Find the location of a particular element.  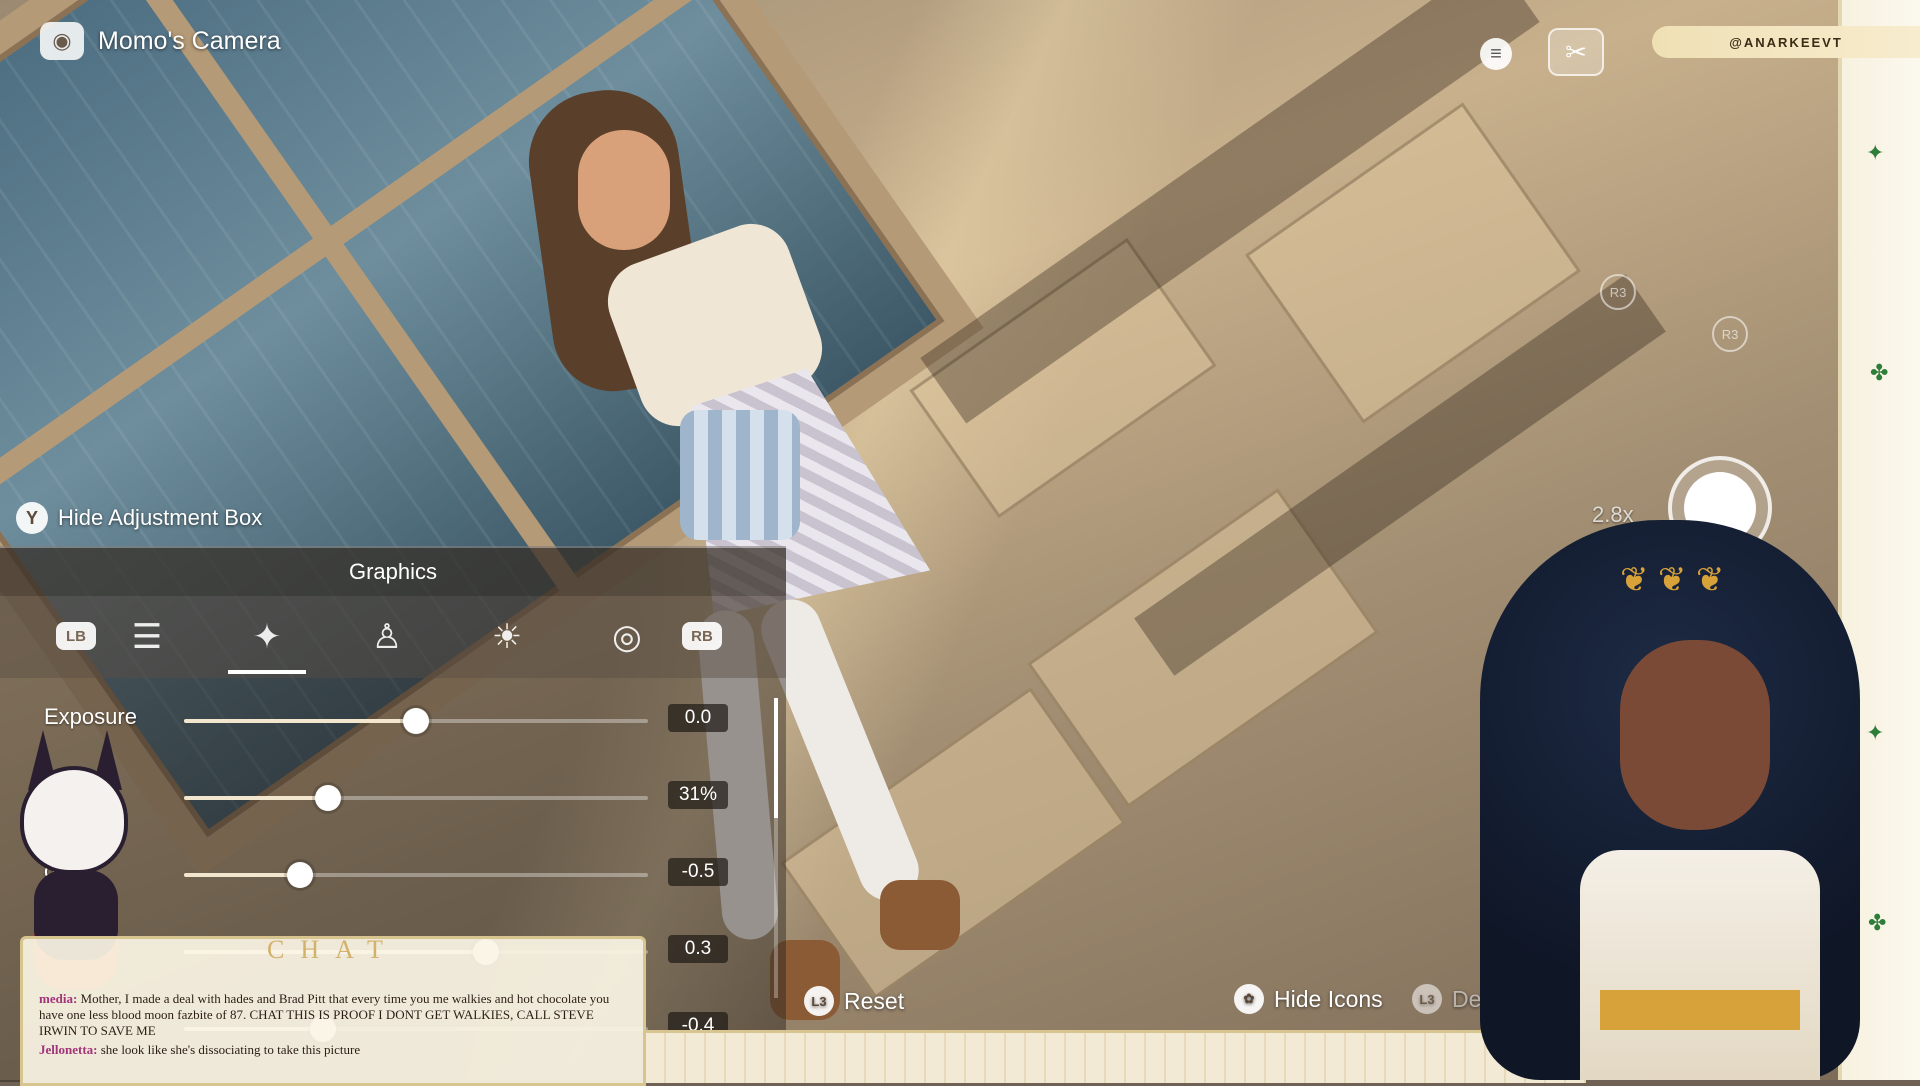

portrait-focus-icon: ◎ is located at coordinates (627, 637).